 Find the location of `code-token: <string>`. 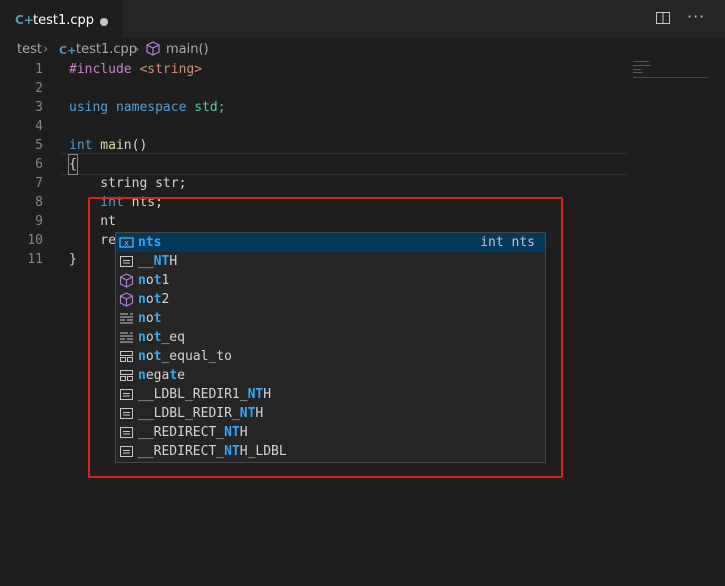

code-token: <string> is located at coordinates (167, 69).